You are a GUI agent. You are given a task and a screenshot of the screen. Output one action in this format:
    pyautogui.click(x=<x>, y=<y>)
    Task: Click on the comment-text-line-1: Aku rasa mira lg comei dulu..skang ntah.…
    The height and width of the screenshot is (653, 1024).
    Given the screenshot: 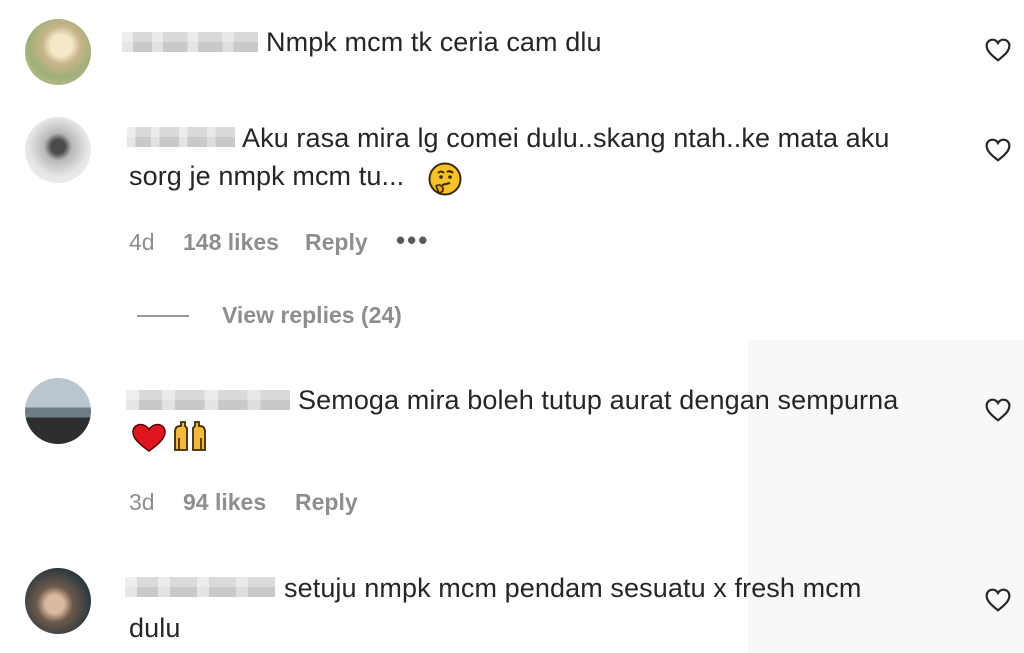 What is the action you would take?
    pyautogui.click(x=566, y=138)
    